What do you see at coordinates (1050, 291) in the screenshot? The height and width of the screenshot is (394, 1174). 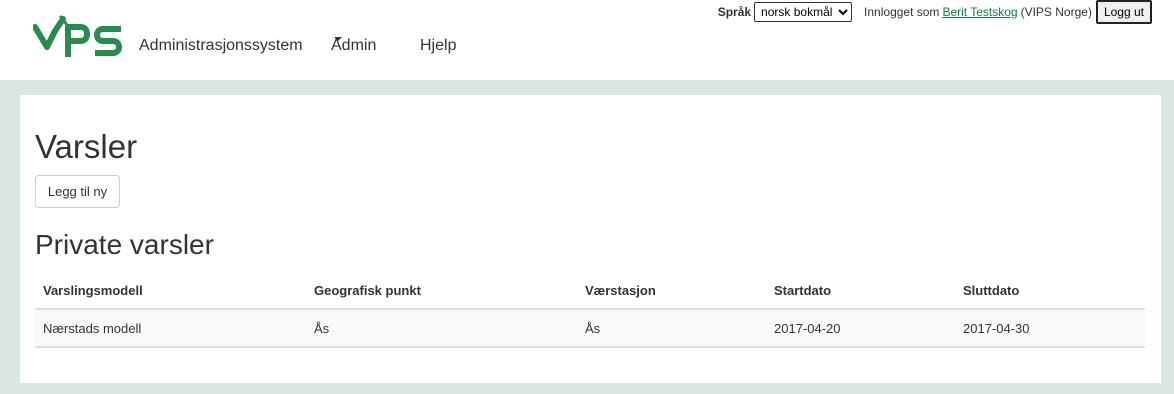 I see `column-header: Sluttdato` at bounding box center [1050, 291].